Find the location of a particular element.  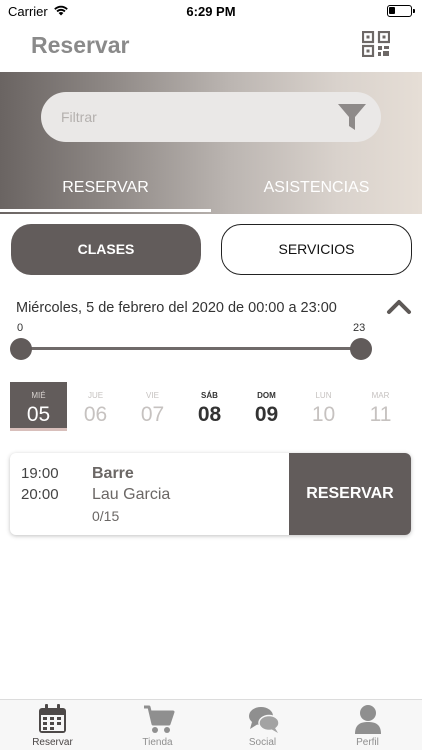

chat-bubbles-icon is located at coordinates (264, 720).